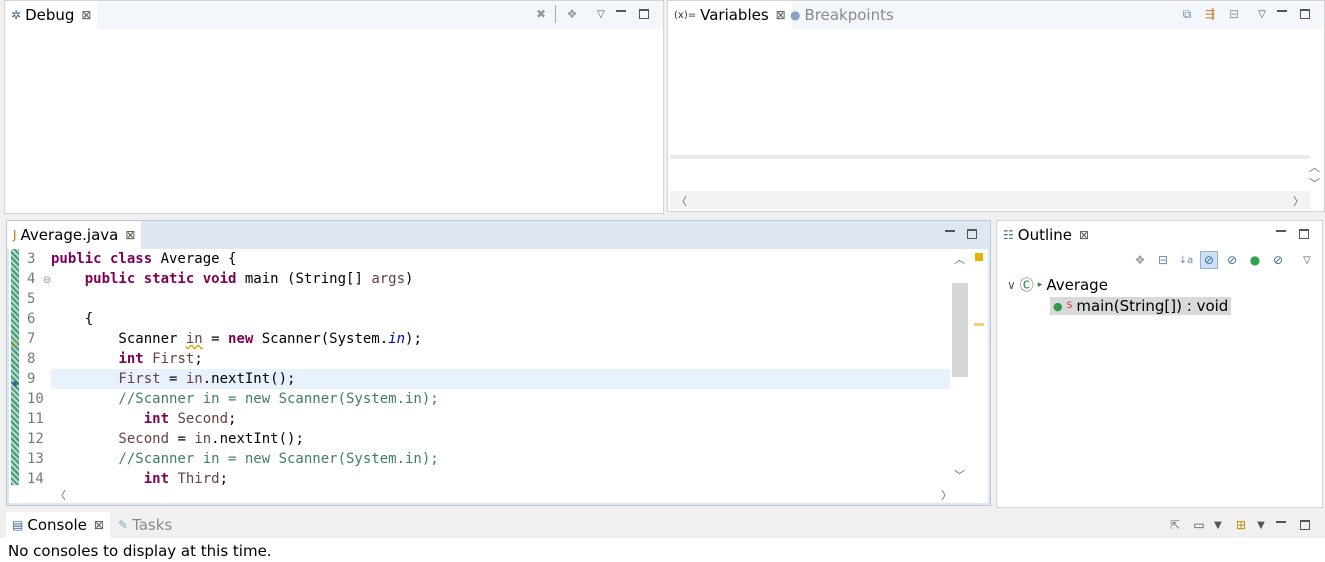 This screenshot has width=1325, height=562. I want to click on tab-debug: ✲ Debug ⊠, so click(51, 15).